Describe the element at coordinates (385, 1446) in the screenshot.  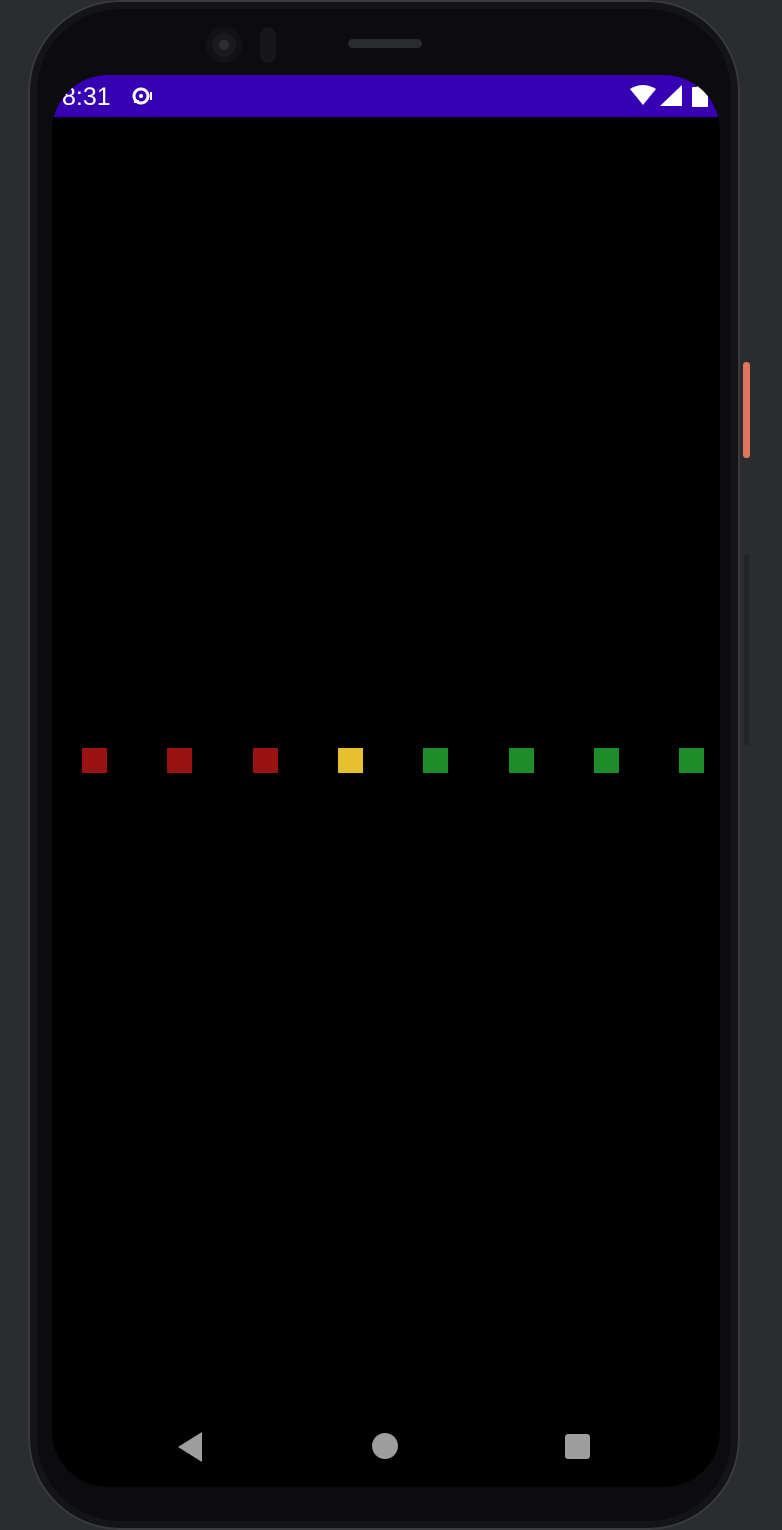
I see `home-button` at that location.